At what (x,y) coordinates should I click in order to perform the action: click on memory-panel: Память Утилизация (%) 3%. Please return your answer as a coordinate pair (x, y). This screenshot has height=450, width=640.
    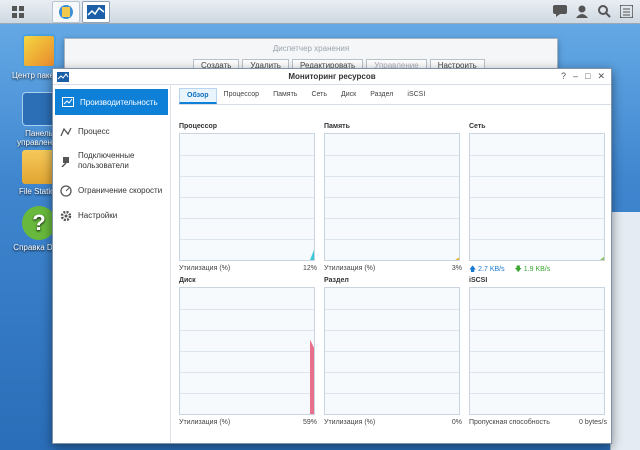
    Looking at the image, I should click on (393, 197).